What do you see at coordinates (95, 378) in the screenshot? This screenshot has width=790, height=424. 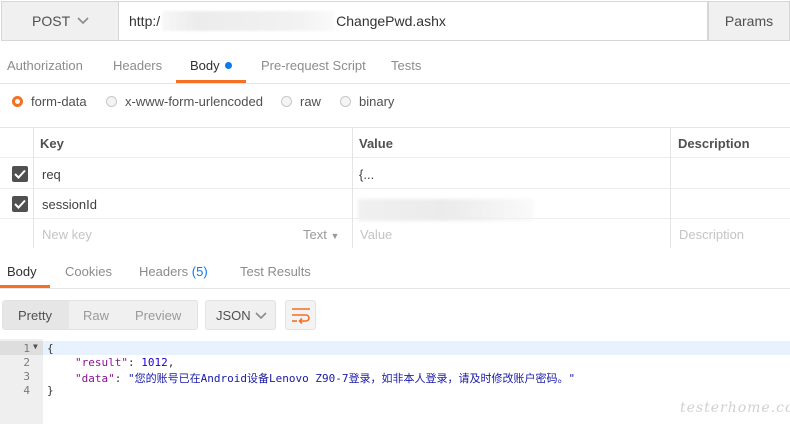 I see `json-key: "data"` at bounding box center [95, 378].